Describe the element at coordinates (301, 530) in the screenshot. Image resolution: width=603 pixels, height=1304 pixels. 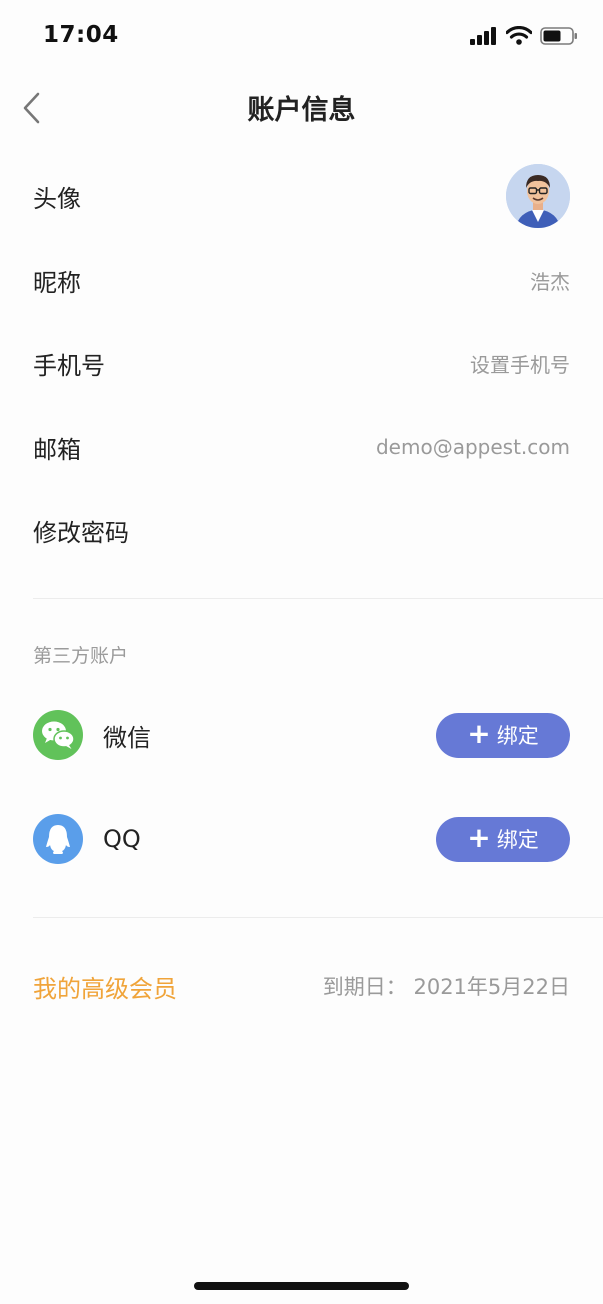
I see `change-password-row: 修改密码` at that location.